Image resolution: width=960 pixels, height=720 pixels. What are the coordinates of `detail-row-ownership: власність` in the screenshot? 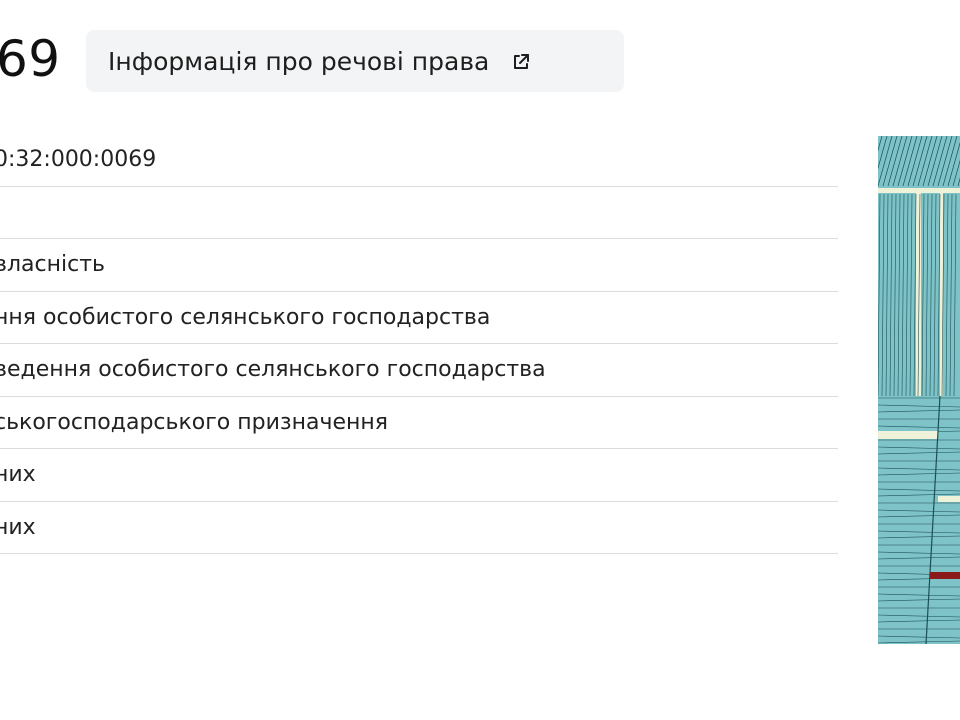 It's located at (419, 265).